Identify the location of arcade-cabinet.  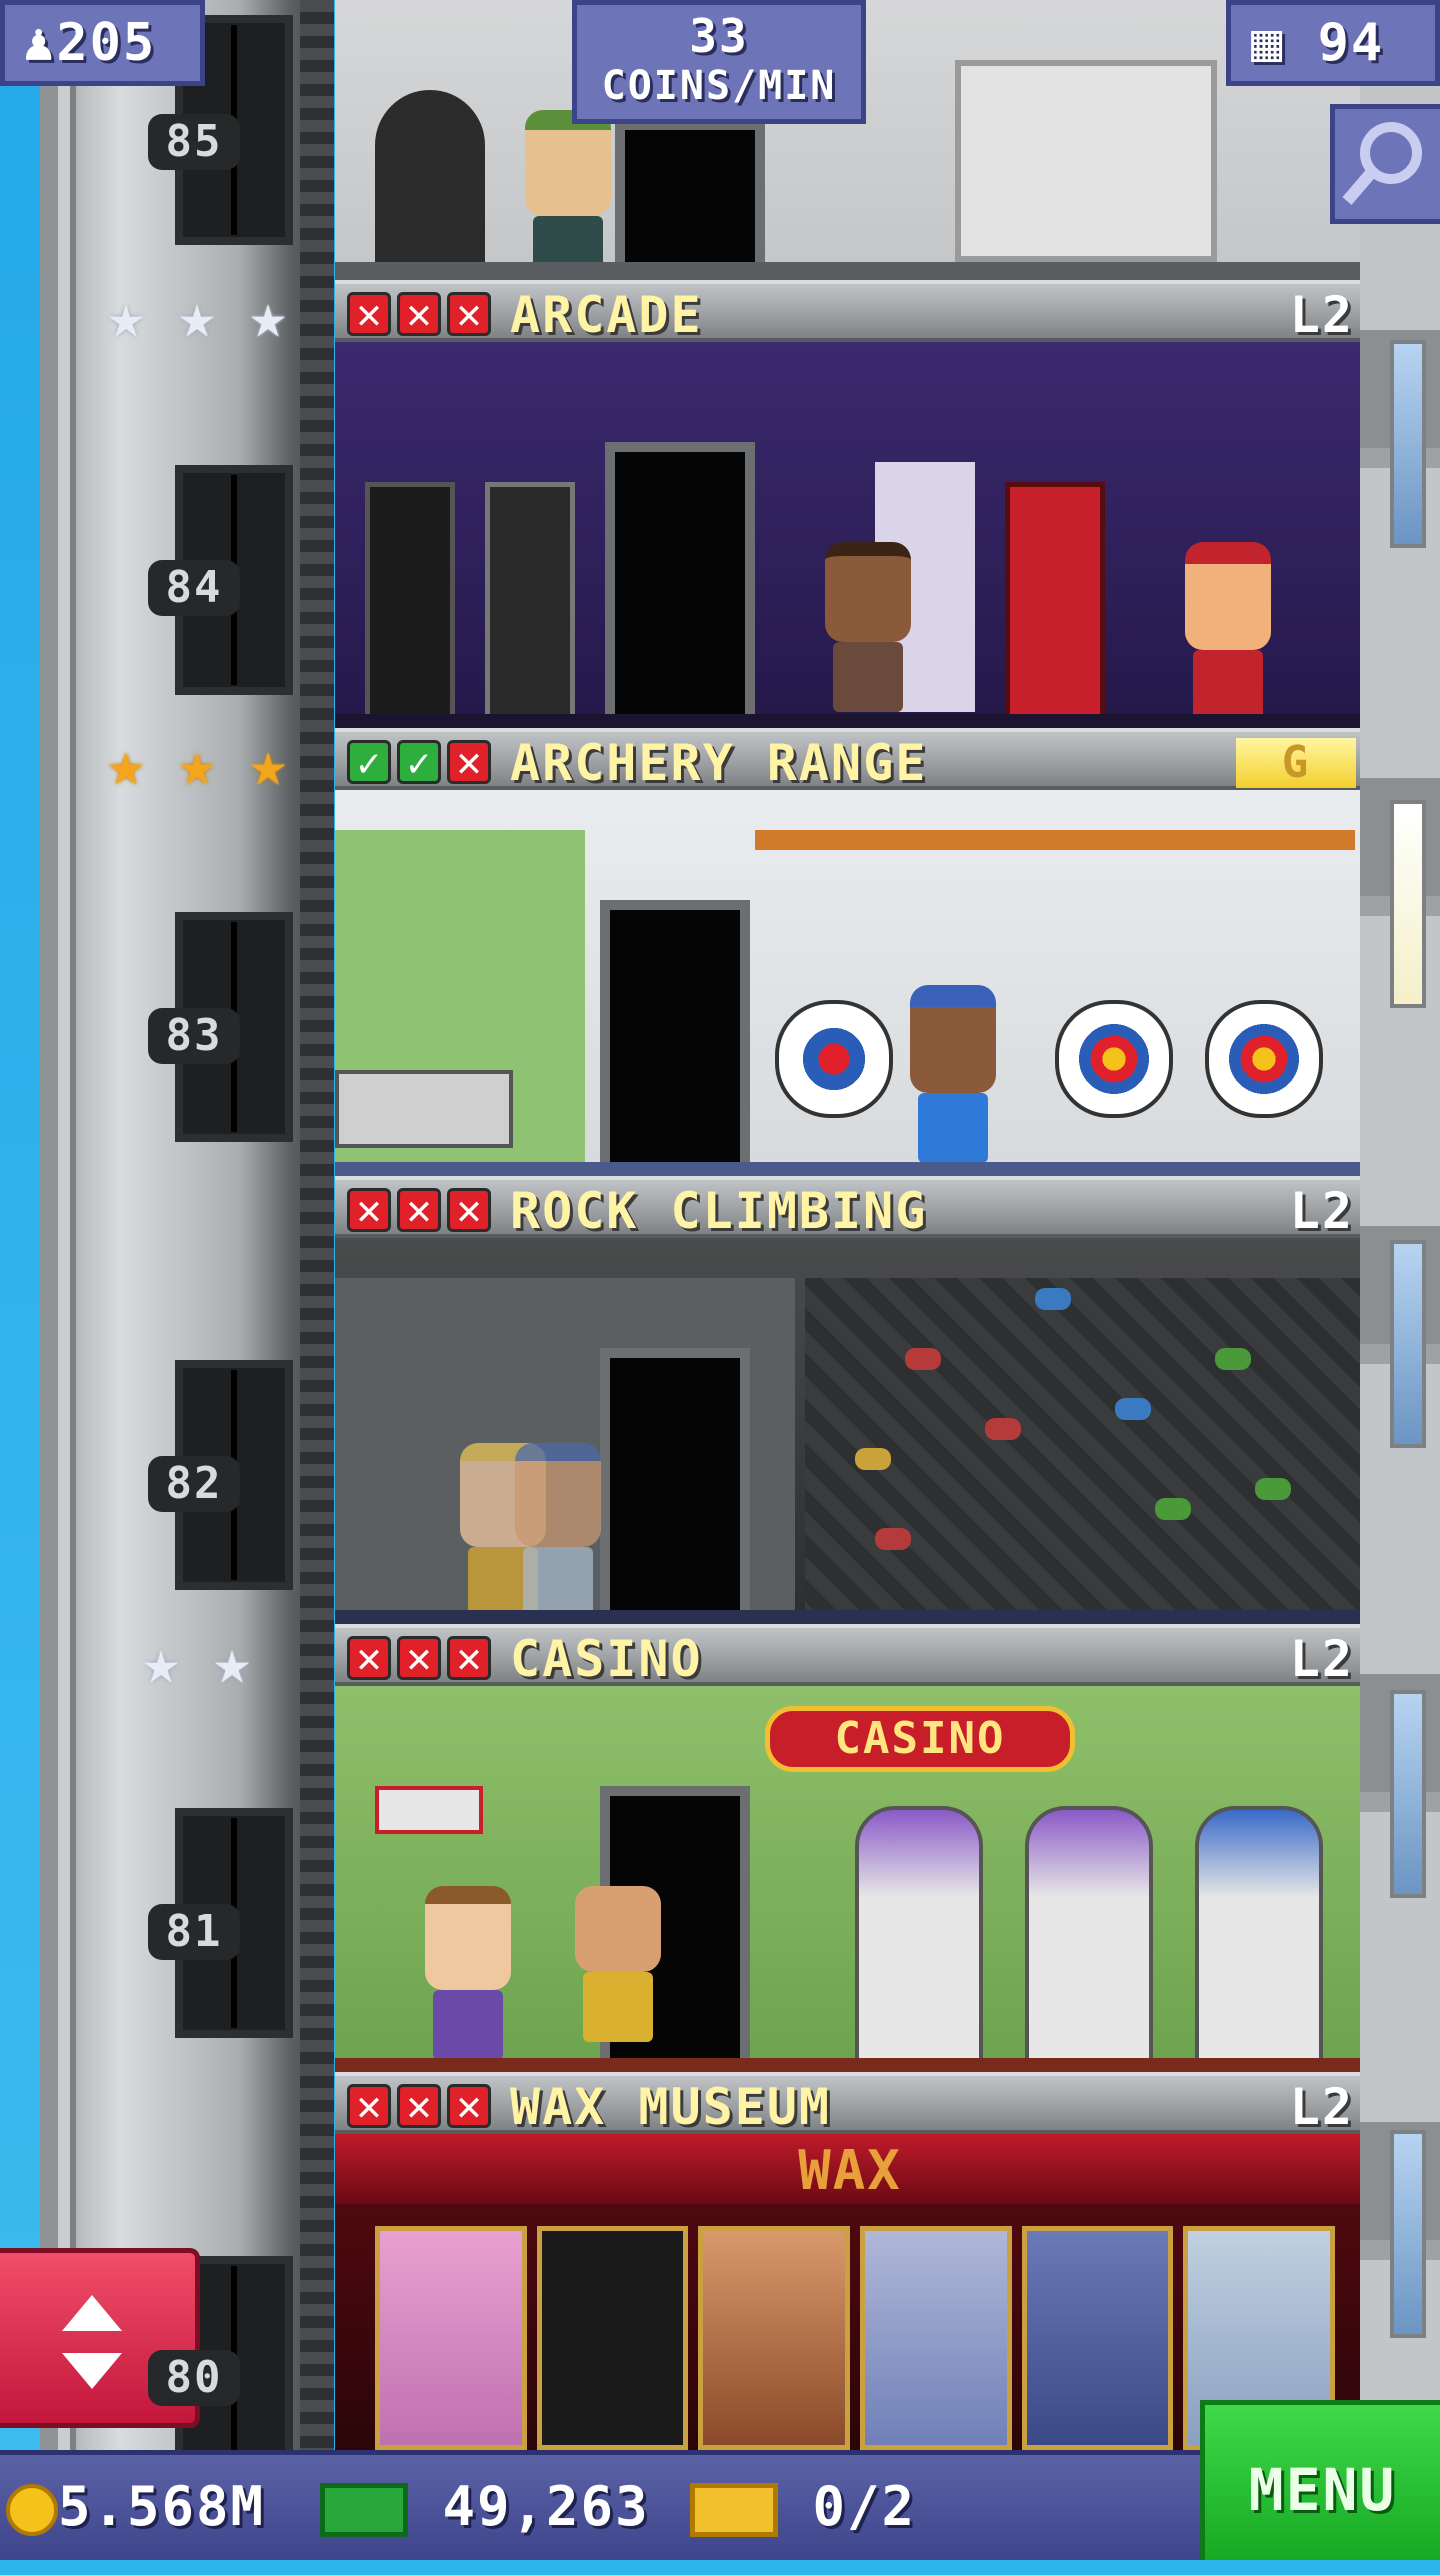
(530, 602).